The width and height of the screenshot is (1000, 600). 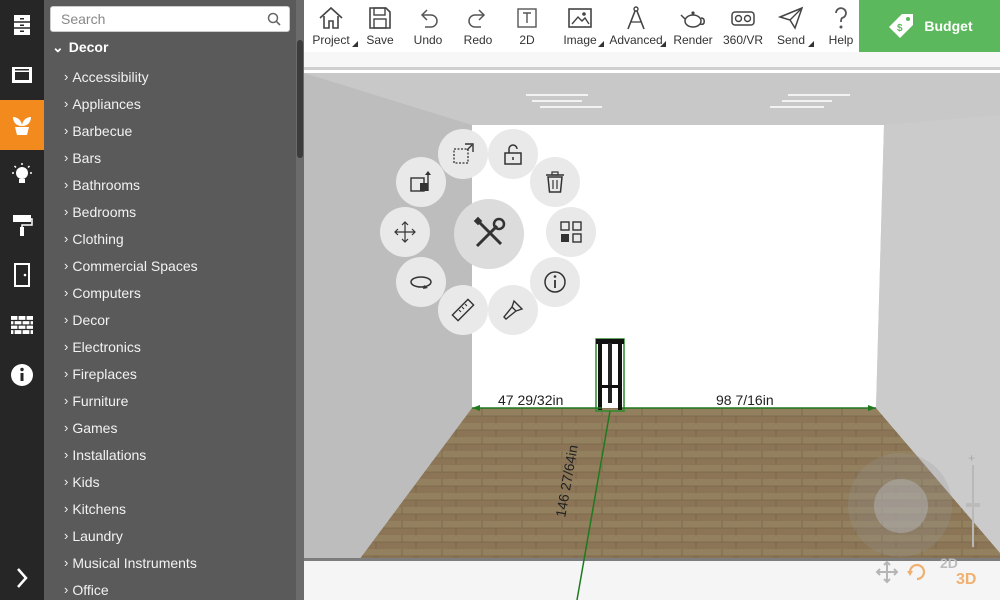 I want to click on navigation-joystick, so click(x=900, y=505).